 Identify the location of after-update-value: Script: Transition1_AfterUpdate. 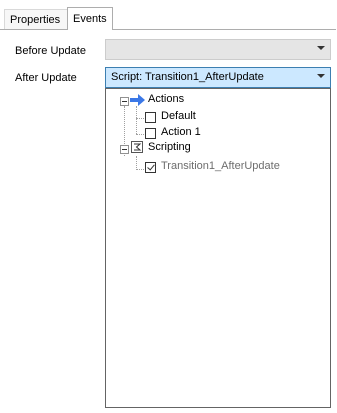
(187, 77).